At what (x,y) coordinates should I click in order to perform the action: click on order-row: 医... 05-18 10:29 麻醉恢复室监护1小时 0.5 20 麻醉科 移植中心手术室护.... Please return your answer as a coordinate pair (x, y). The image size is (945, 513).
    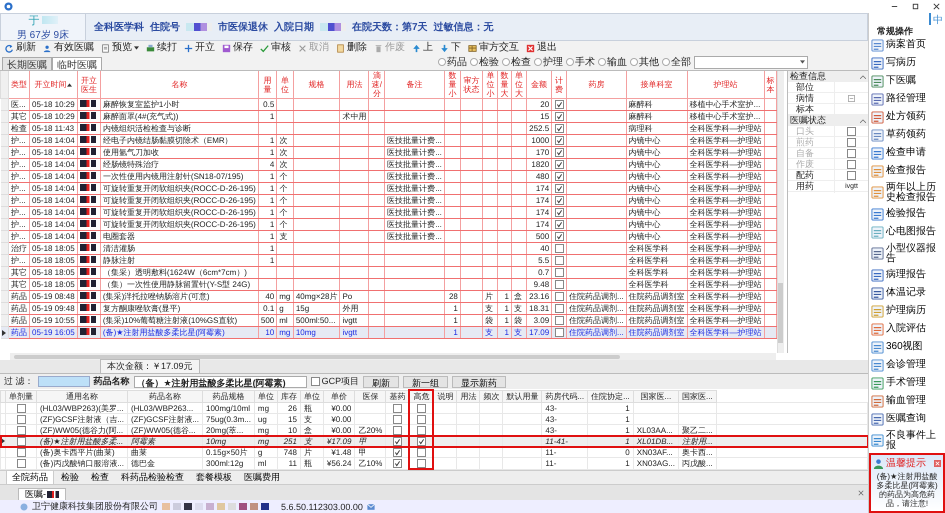
    Looking at the image, I should click on (388, 104).